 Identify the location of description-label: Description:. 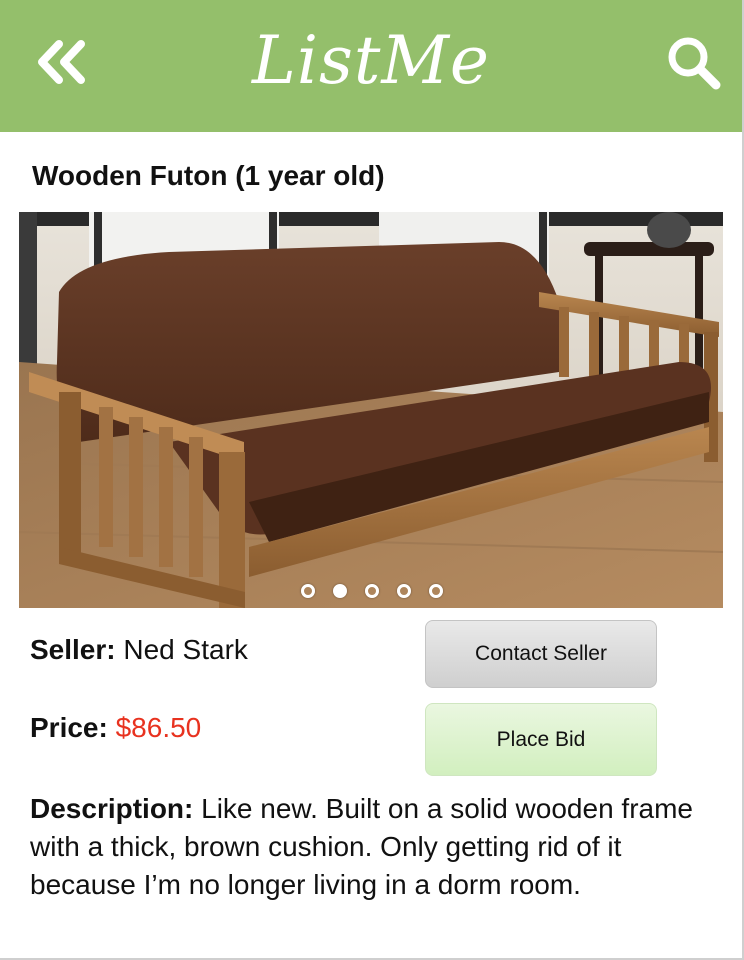
(112, 808).